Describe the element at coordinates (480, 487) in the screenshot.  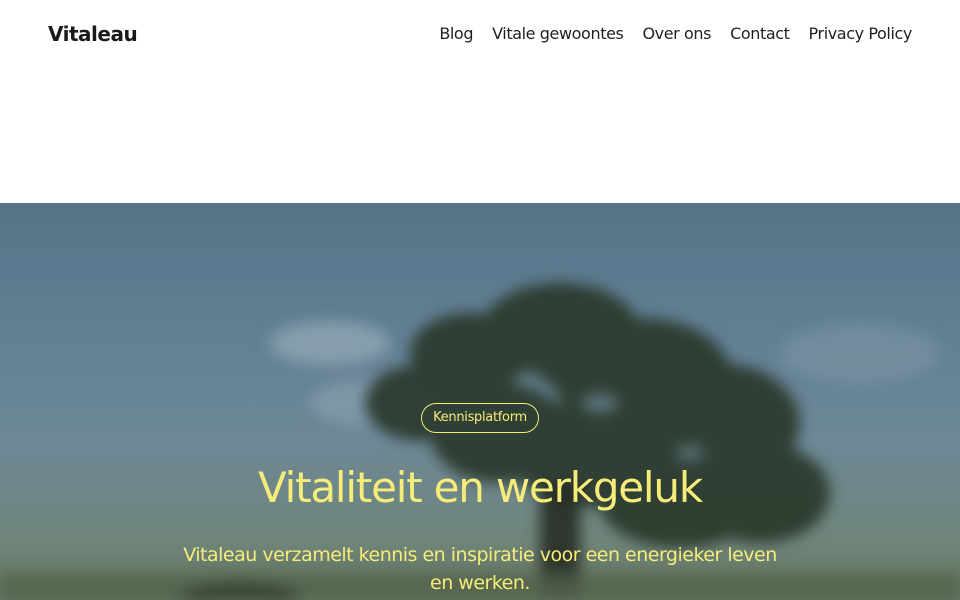
I see `hero-title: Vitaliteit en werkgeluk` at that location.